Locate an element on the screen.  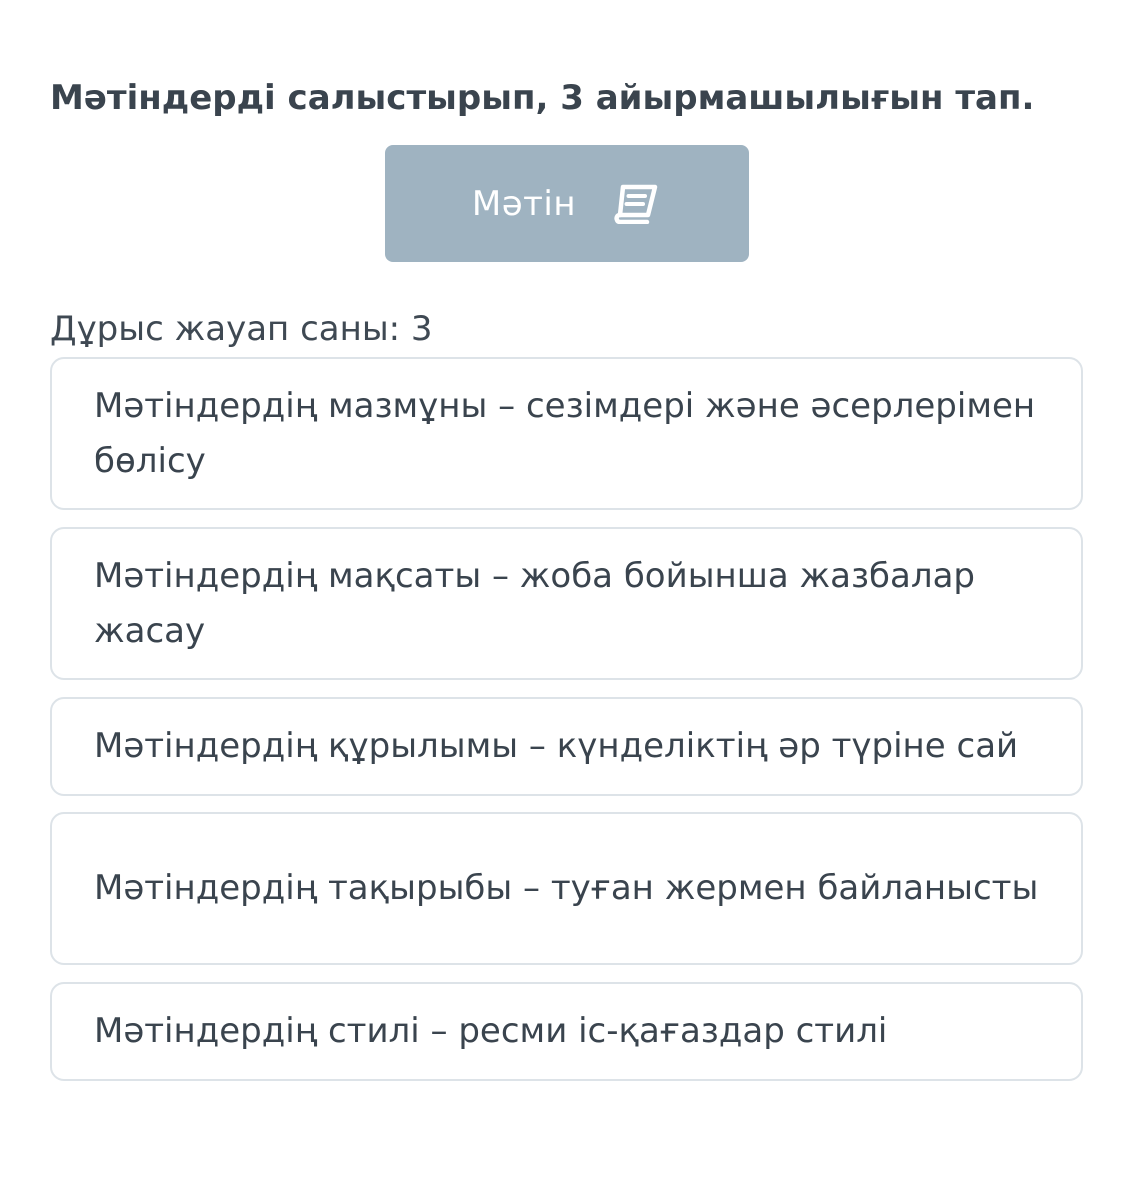
text-button: Мәтін is located at coordinates (567, 203).